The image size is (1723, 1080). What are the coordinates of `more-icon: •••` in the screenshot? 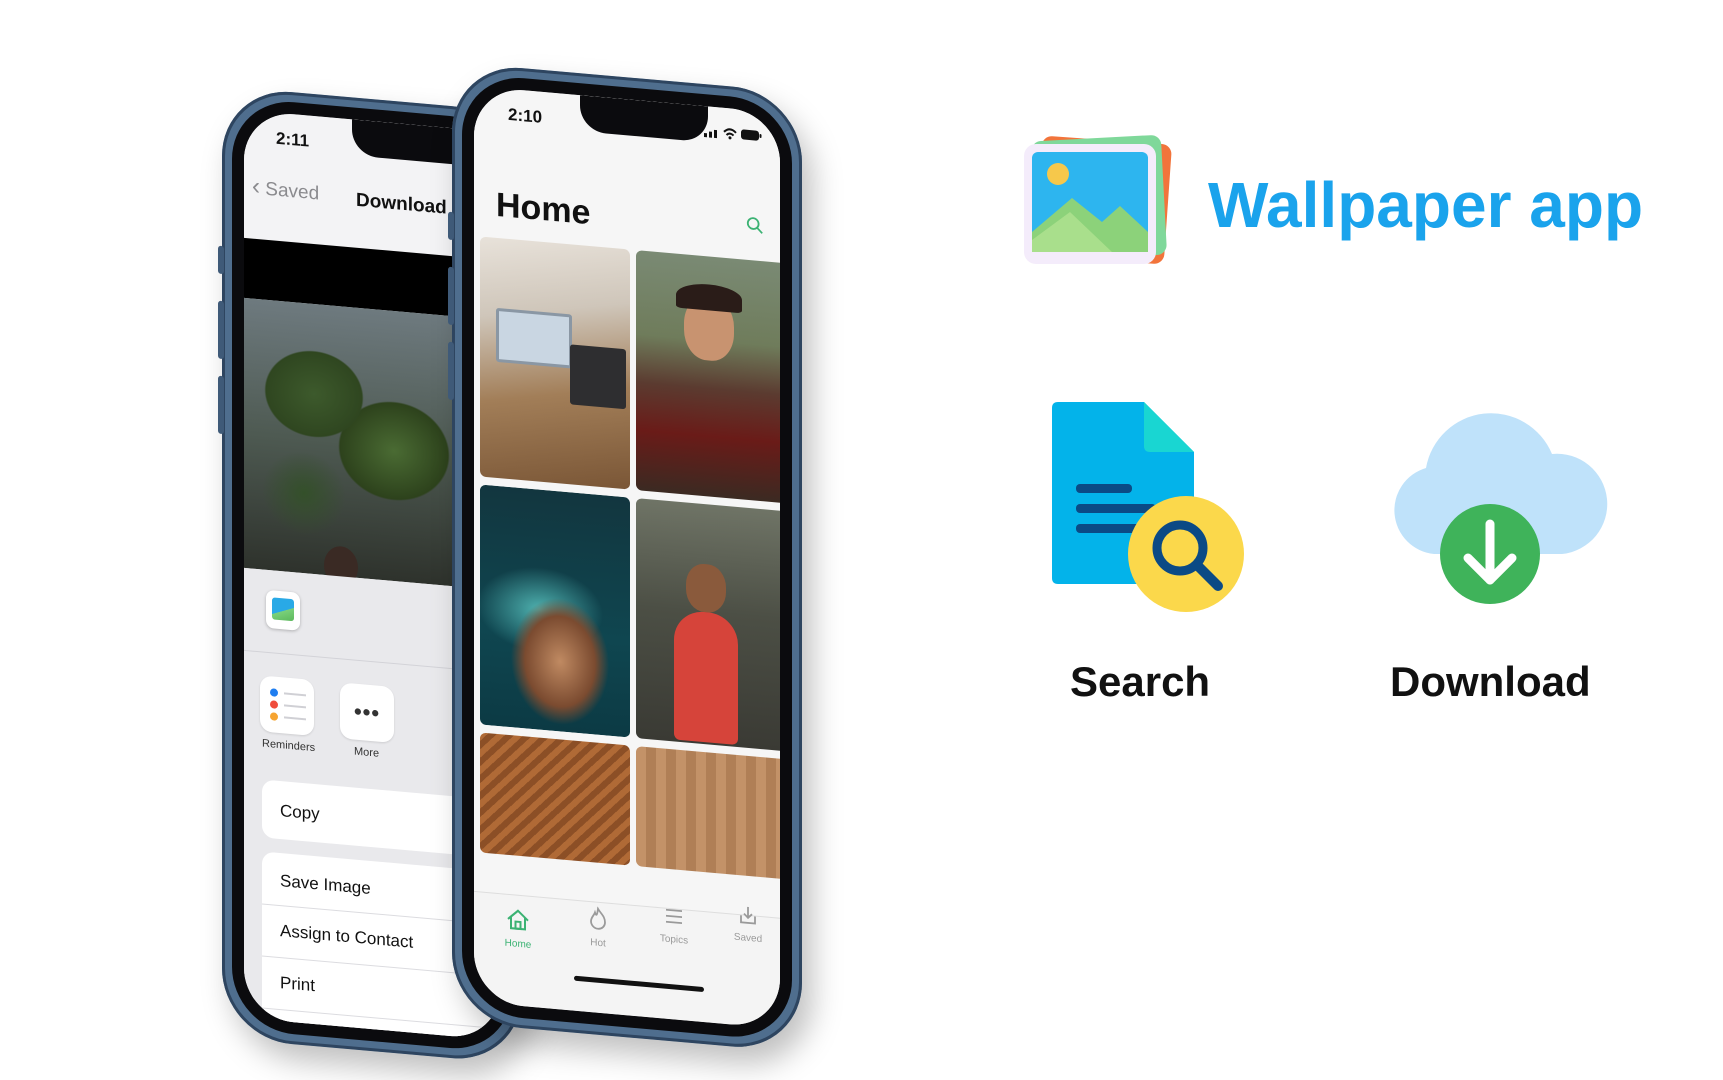 It's located at (367, 712).